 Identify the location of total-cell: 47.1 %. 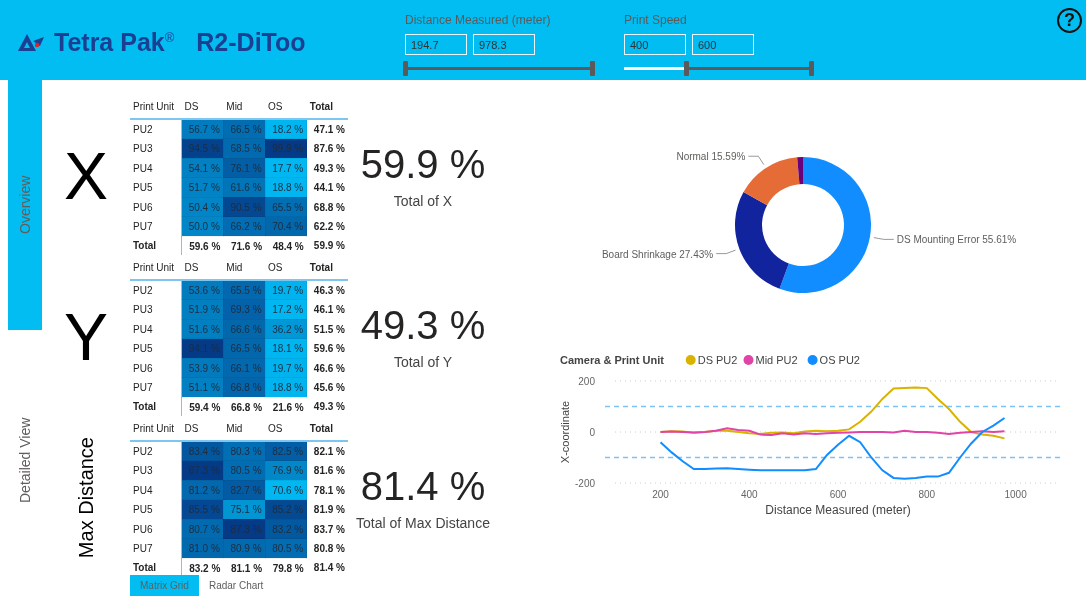
(327, 128).